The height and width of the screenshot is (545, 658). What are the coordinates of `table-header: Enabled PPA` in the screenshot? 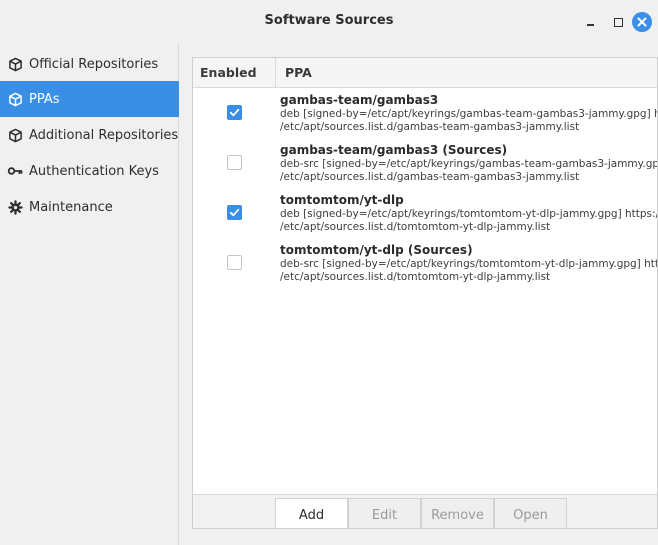 It's located at (425, 73).